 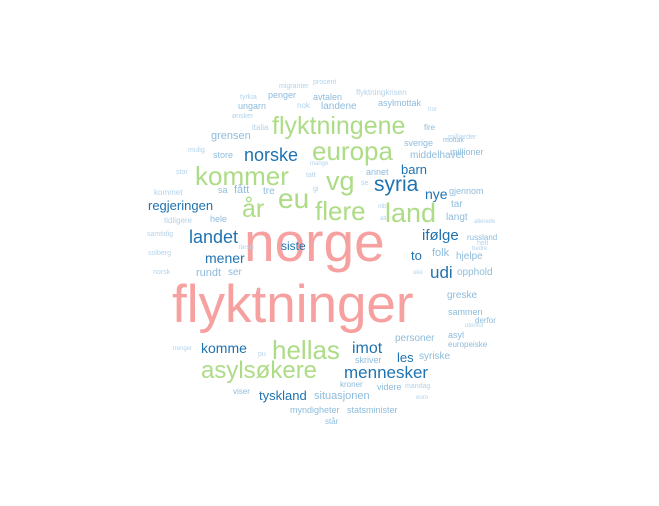 What do you see at coordinates (435, 356) in the screenshot?
I see `word-syriske: syriske` at bounding box center [435, 356].